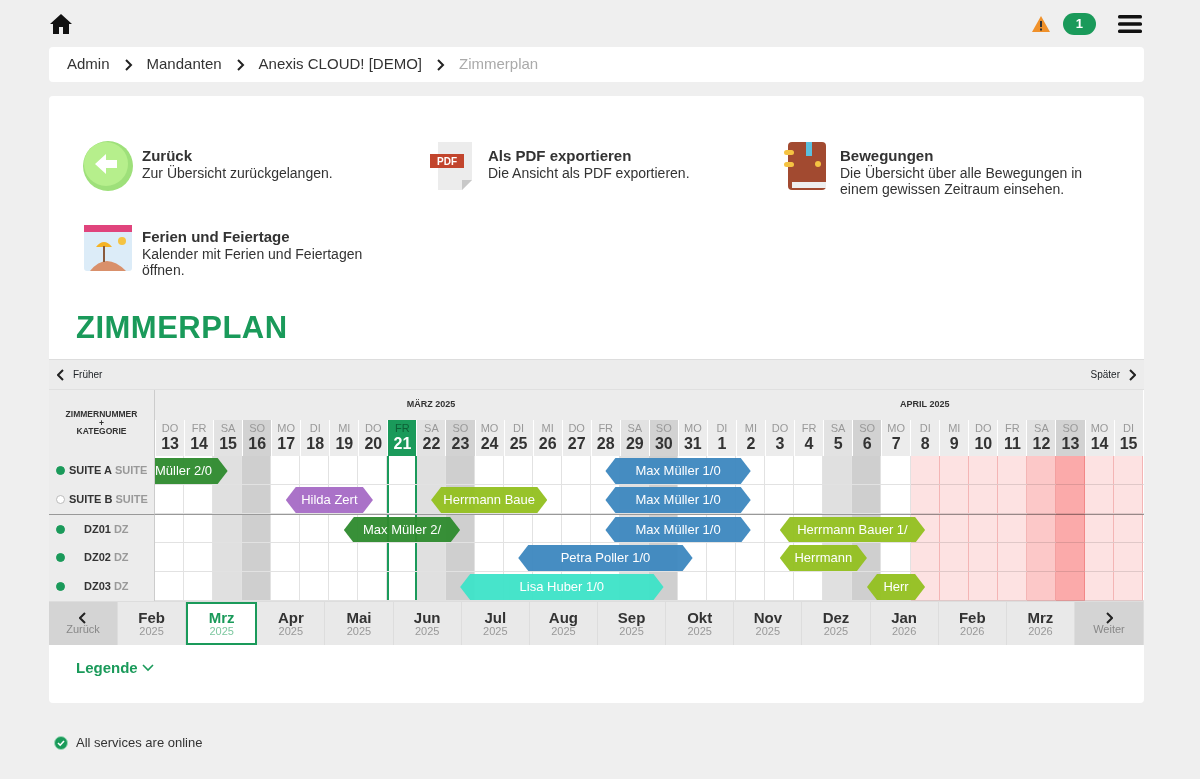 The width and height of the screenshot is (1200, 779). I want to click on action-title: Zurück, so click(167, 156).